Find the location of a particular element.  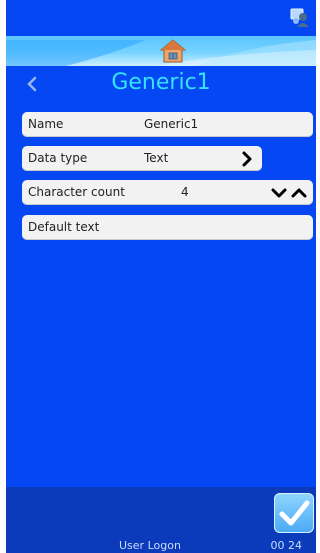

check-icon is located at coordinates (294, 513).